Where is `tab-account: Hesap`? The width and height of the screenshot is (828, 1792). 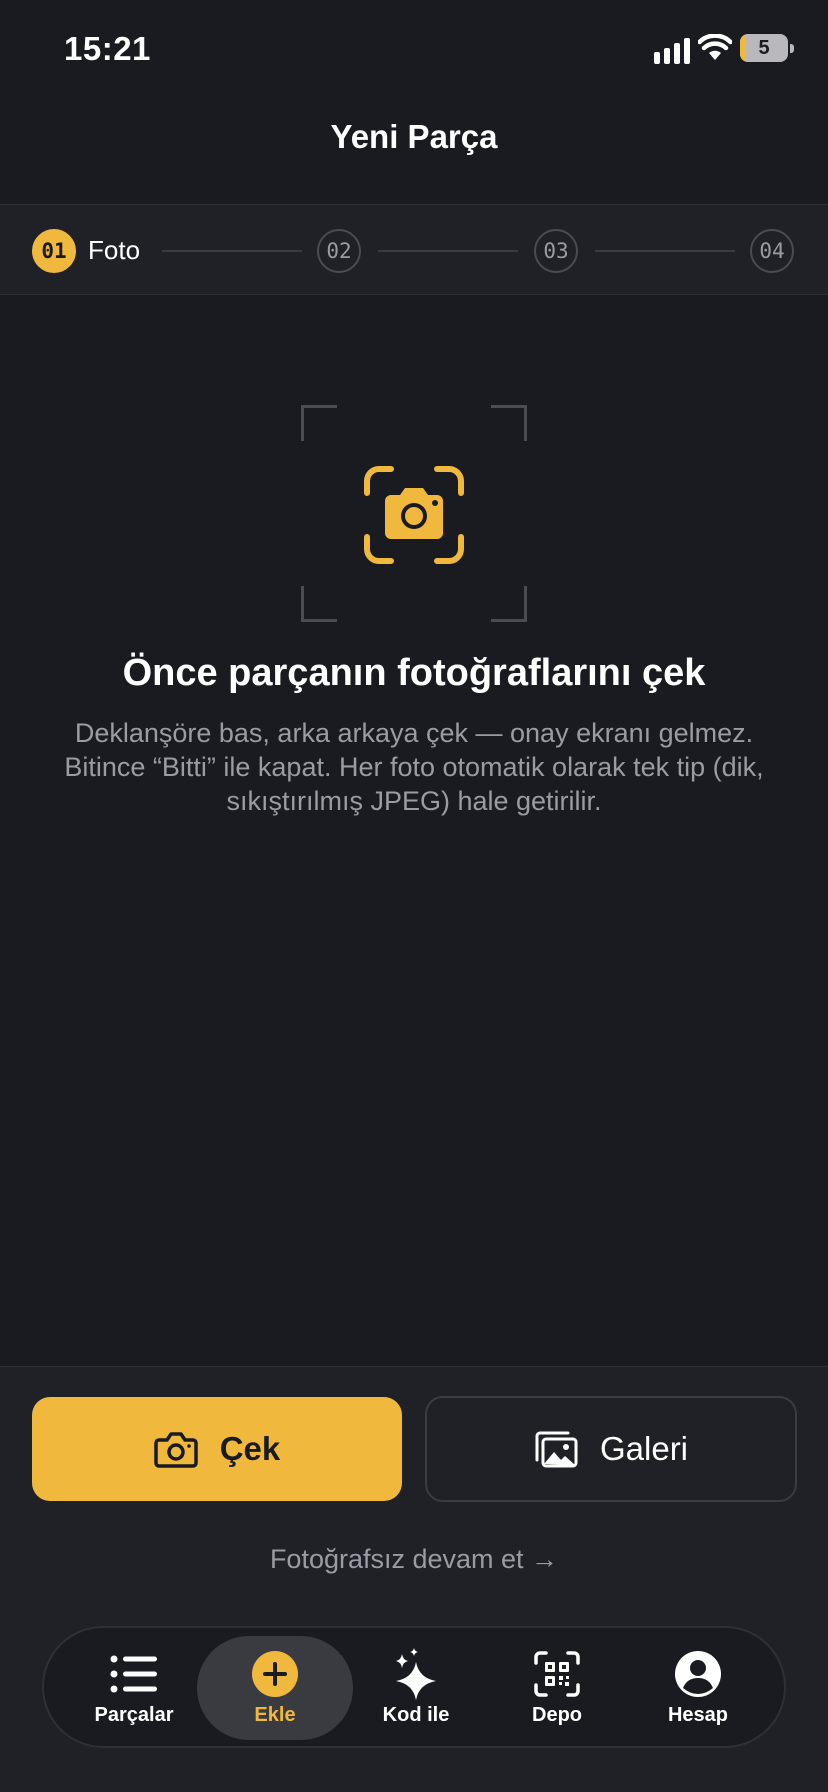
tab-account: Hesap is located at coordinates (698, 1688).